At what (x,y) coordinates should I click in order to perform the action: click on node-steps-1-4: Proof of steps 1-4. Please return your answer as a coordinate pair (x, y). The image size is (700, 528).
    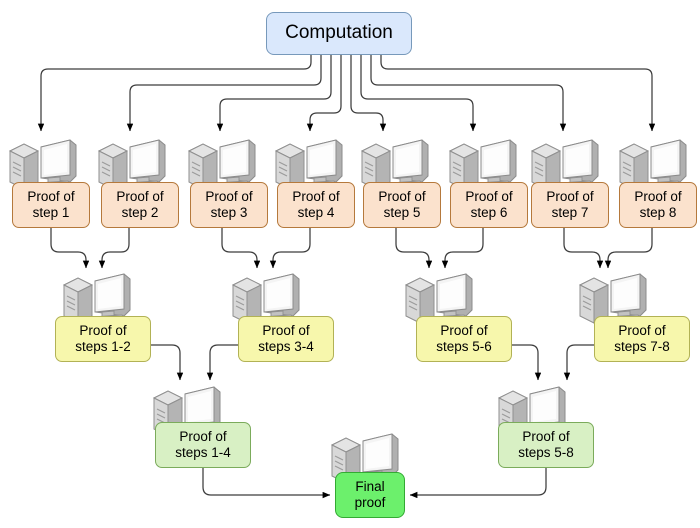
    Looking at the image, I should click on (203, 445).